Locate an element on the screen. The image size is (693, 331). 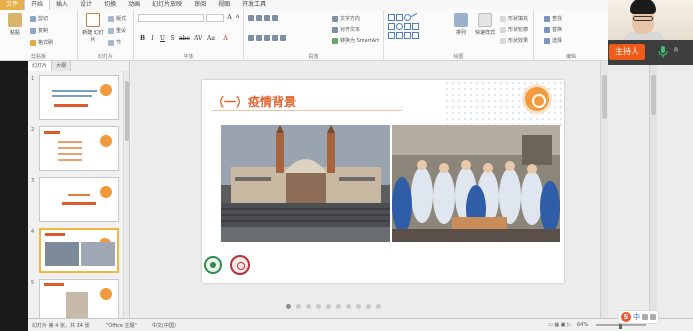
language-status: 中文(中国) is located at coordinates (164, 325).